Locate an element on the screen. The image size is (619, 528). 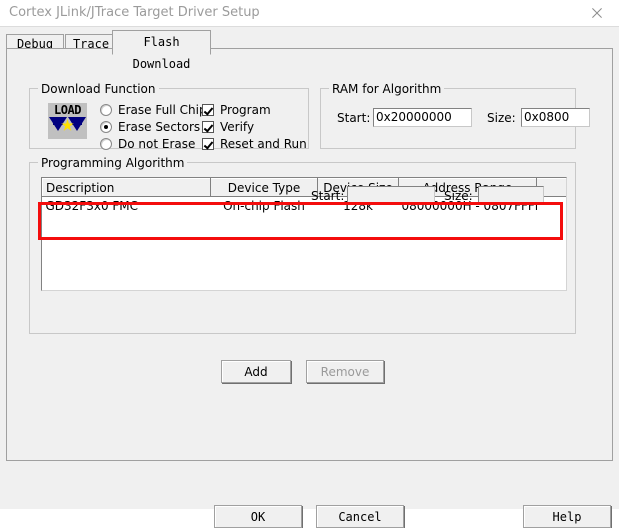
download-function-legend: Download Function is located at coordinates (98, 89).